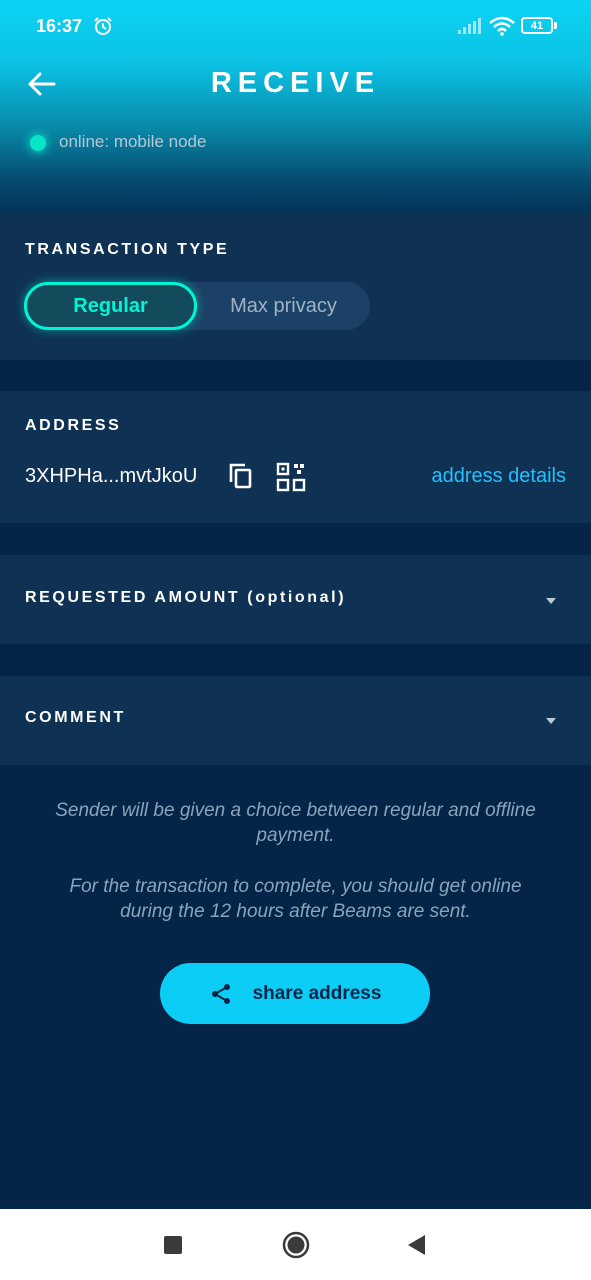  What do you see at coordinates (283, 306) in the screenshot?
I see `max-privacy-option: Max privacy` at bounding box center [283, 306].